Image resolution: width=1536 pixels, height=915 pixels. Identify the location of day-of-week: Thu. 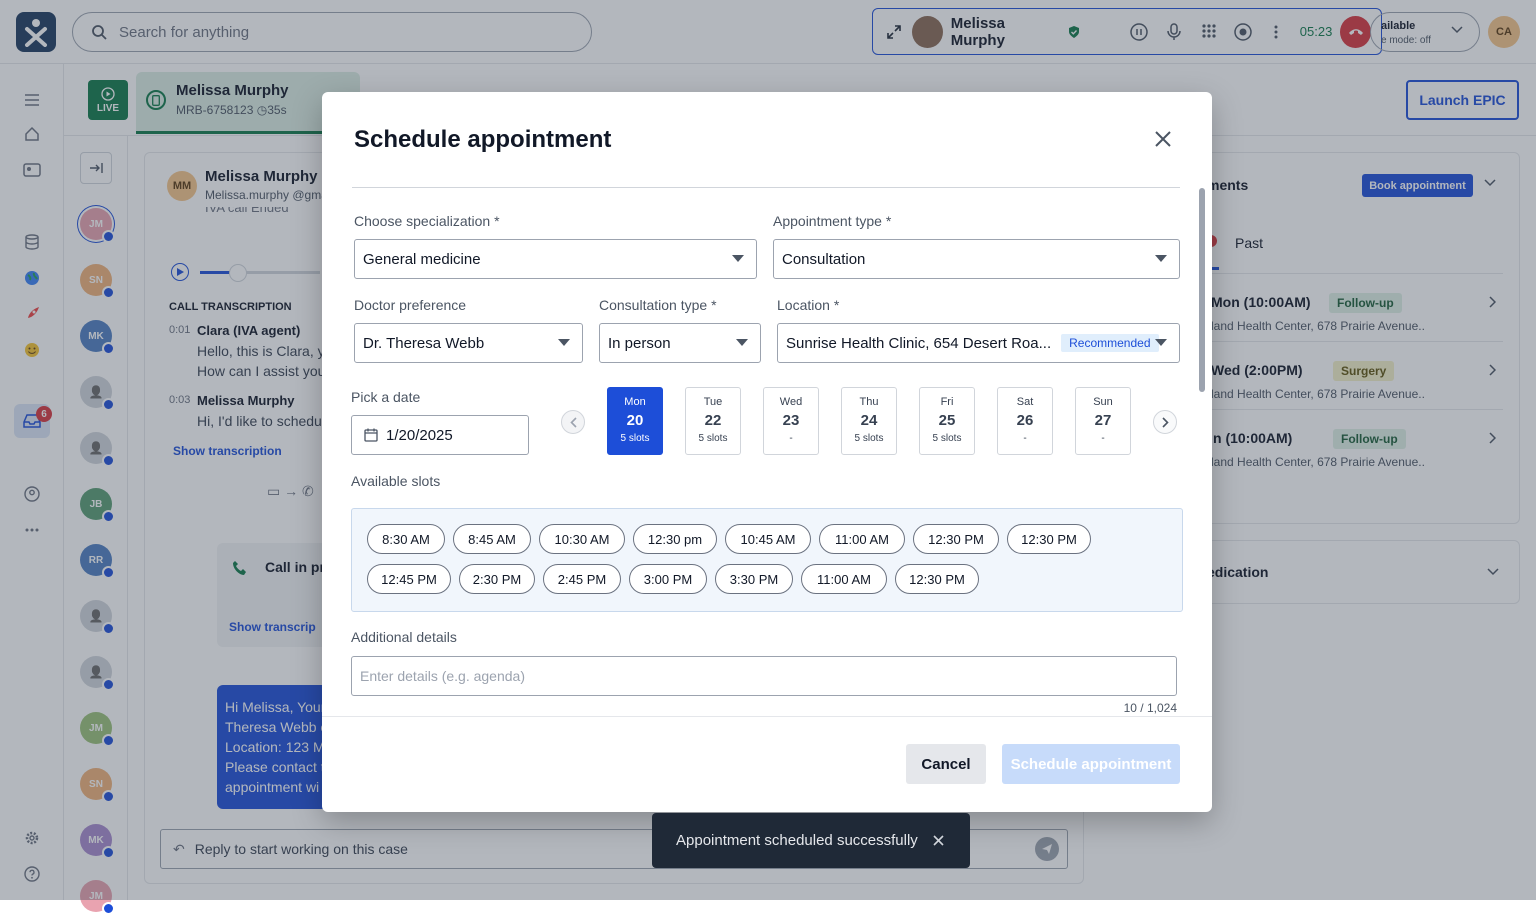
(869, 402).